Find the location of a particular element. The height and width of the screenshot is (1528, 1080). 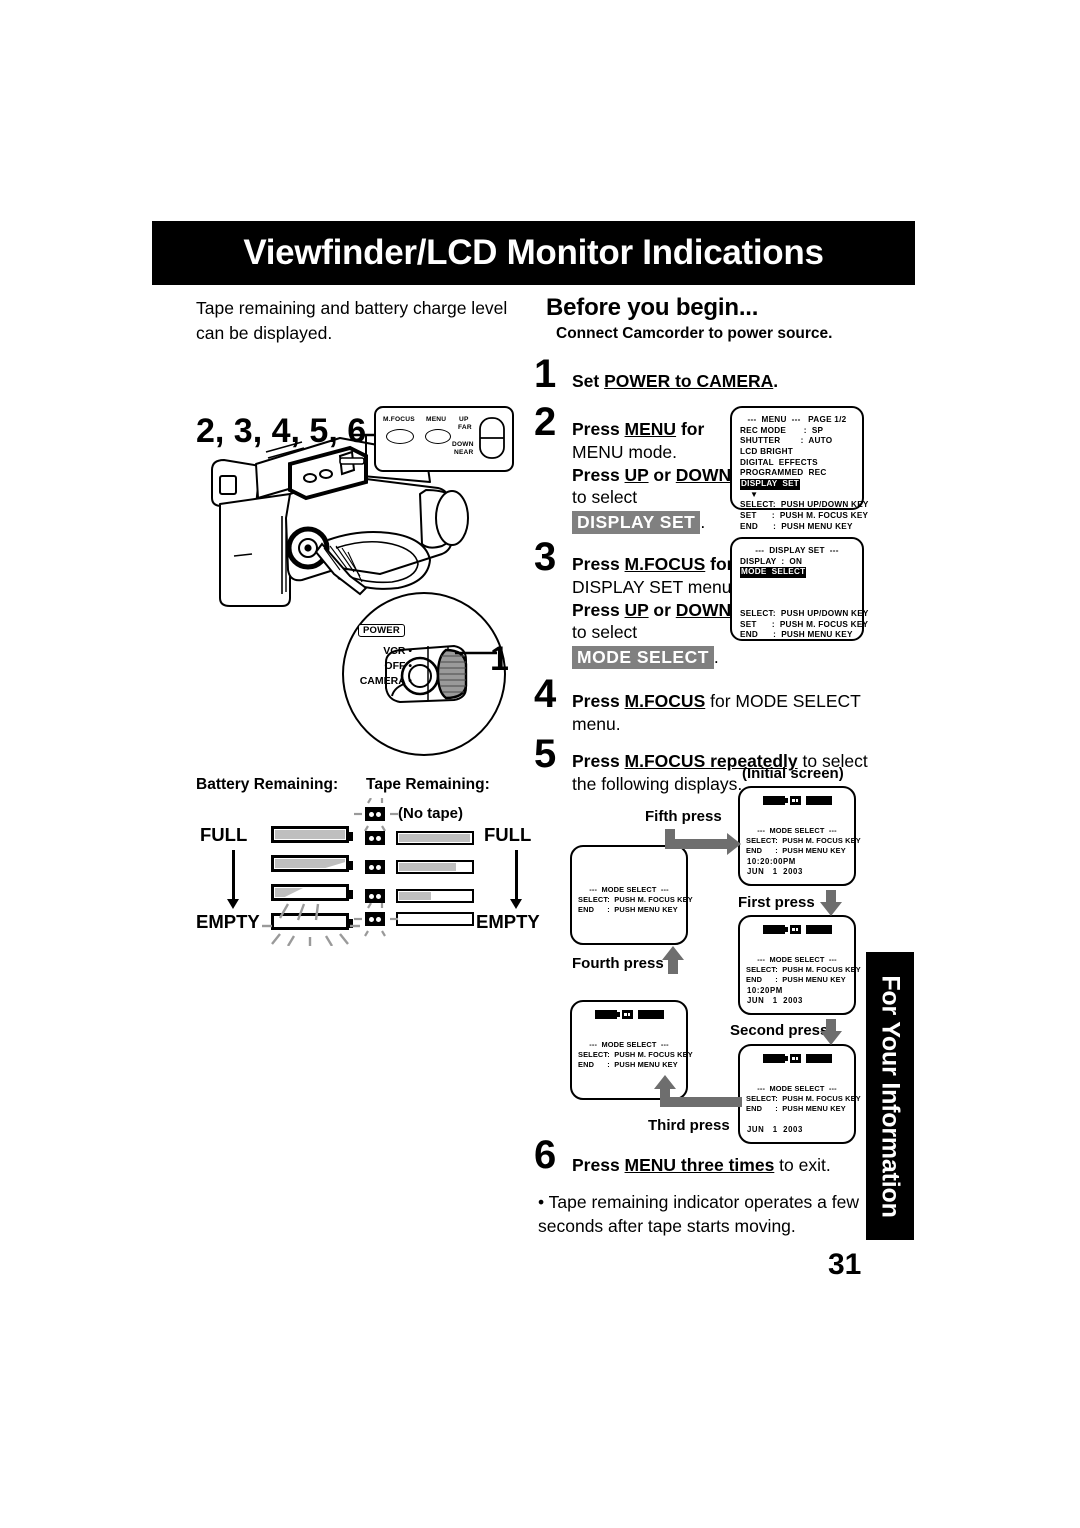

flow-icons-second is located at coordinates (797, 1058).